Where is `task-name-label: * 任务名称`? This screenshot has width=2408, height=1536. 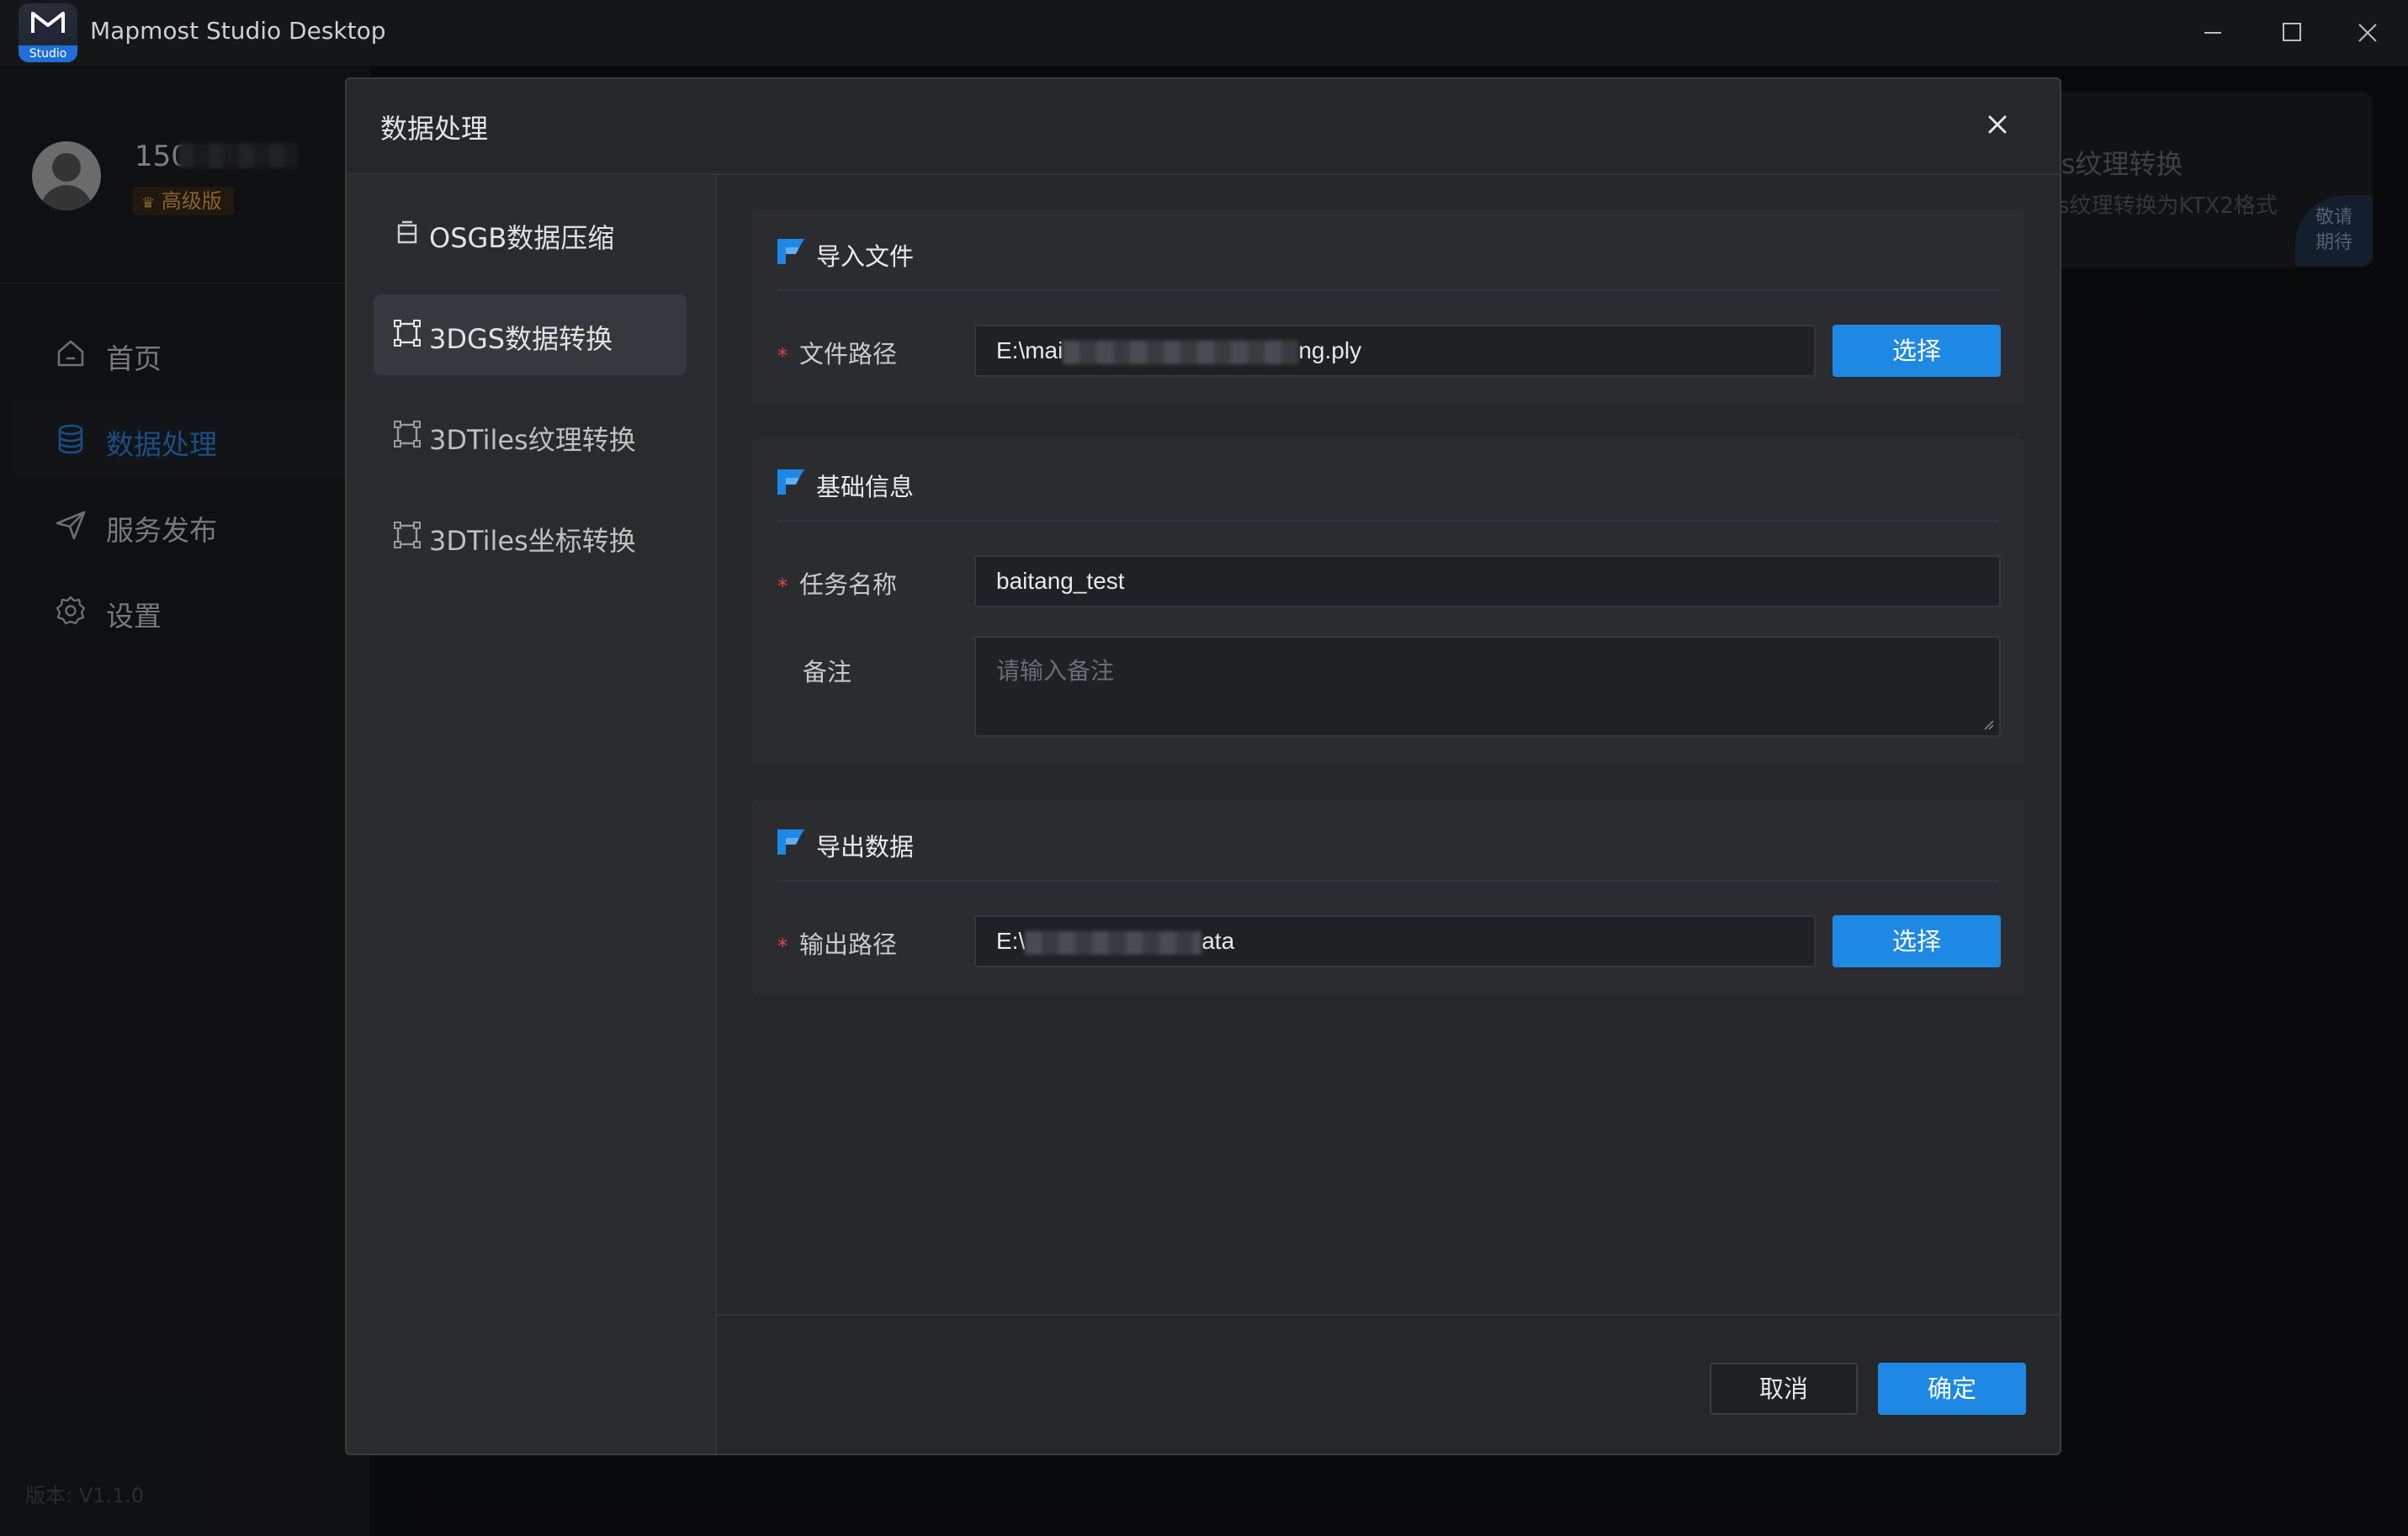 task-name-label: * 任务名称 is located at coordinates (837, 583).